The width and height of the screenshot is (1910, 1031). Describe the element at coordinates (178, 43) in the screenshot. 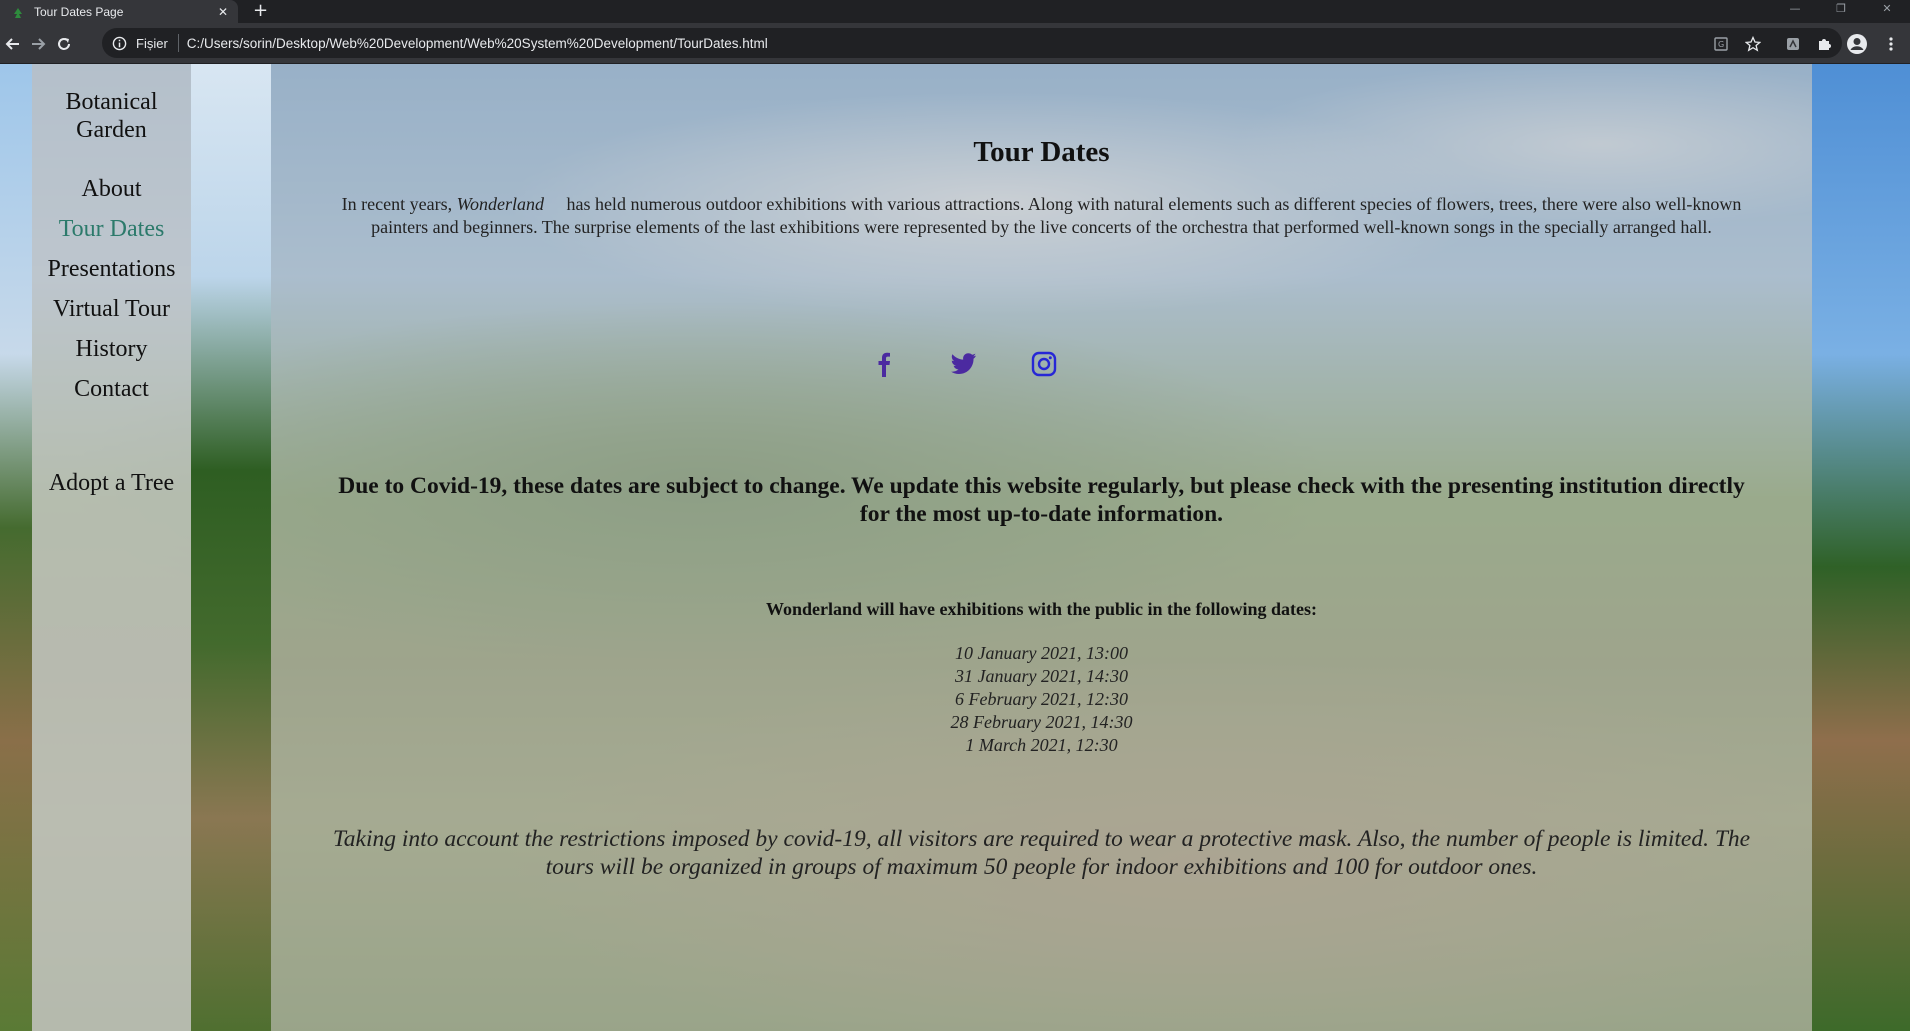

I see `omnibox-divider` at that location.